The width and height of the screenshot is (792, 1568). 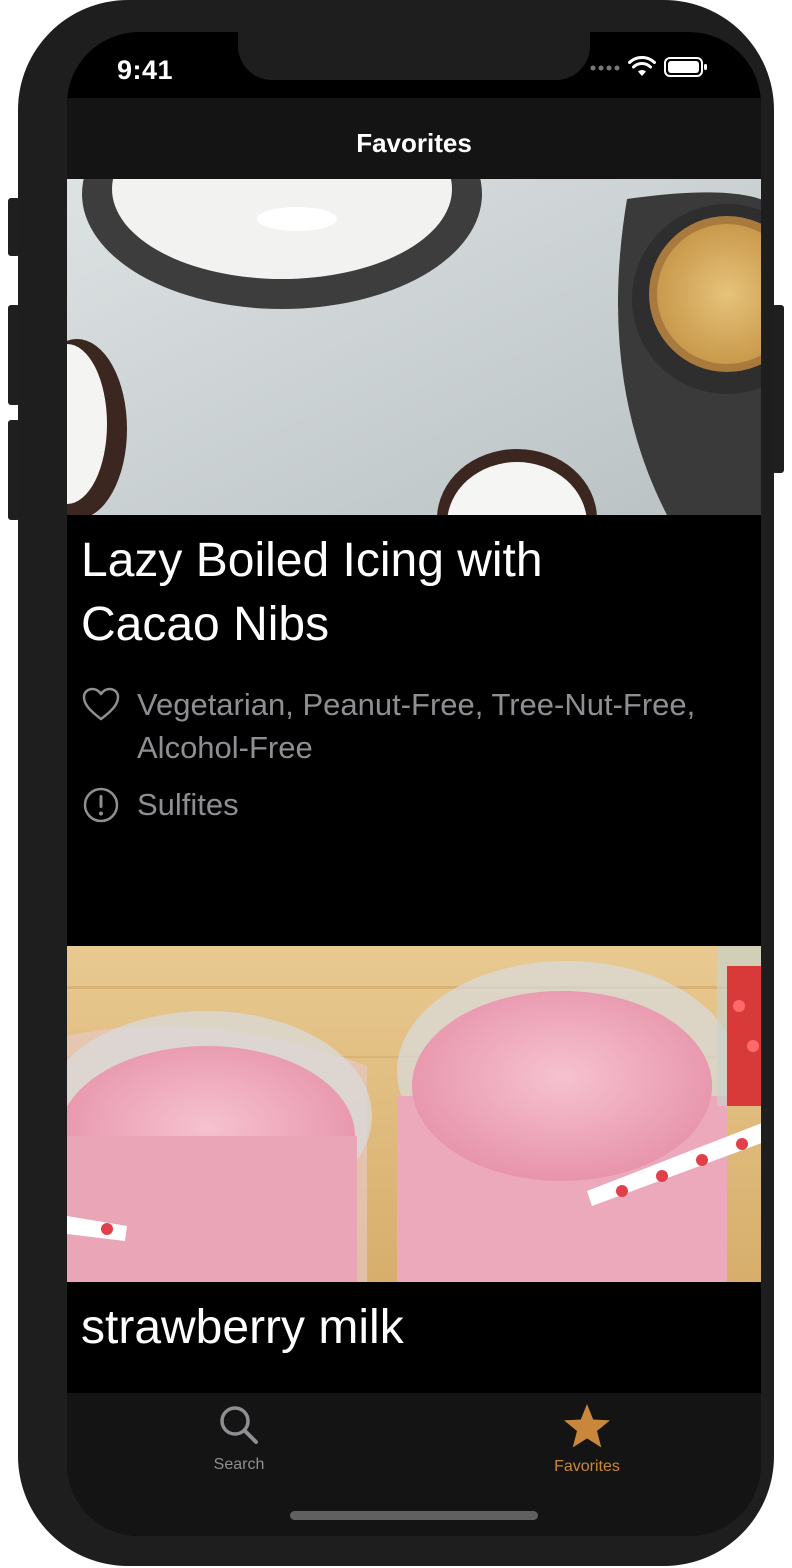 What do you see at coordinates (341, 593) in the screenshot?
I see `recipe-title: Lazy Boiled Icing with Cacao Nibs` at bounding box center [341, 593].